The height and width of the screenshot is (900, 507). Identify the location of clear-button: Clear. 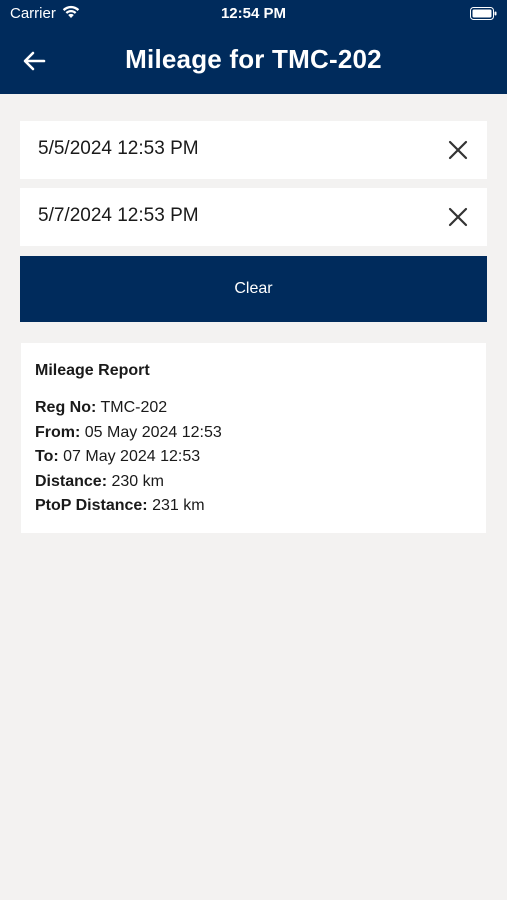
(253, 289).